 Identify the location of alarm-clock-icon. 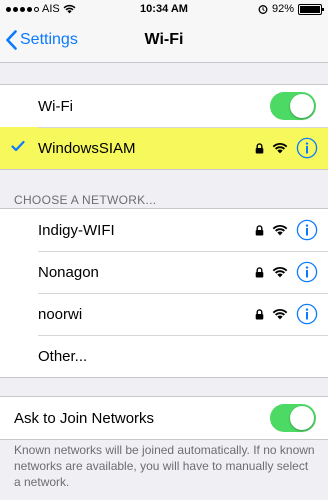
(263, 9).